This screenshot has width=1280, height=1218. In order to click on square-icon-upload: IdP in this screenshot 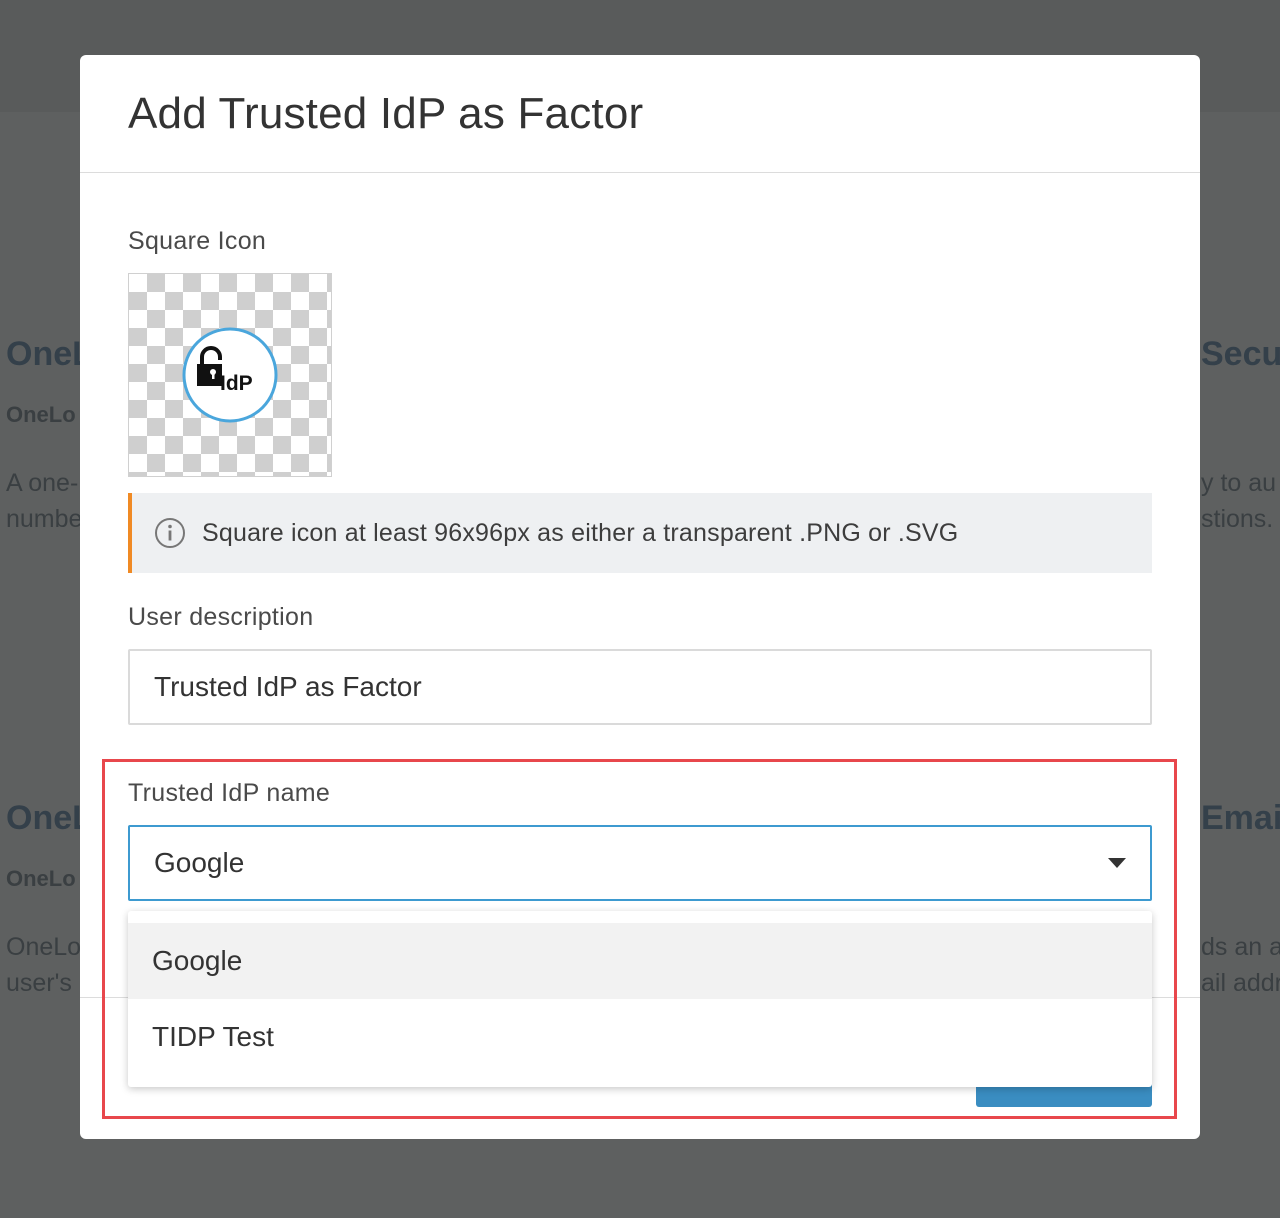, I will do `click(230, 375)`.